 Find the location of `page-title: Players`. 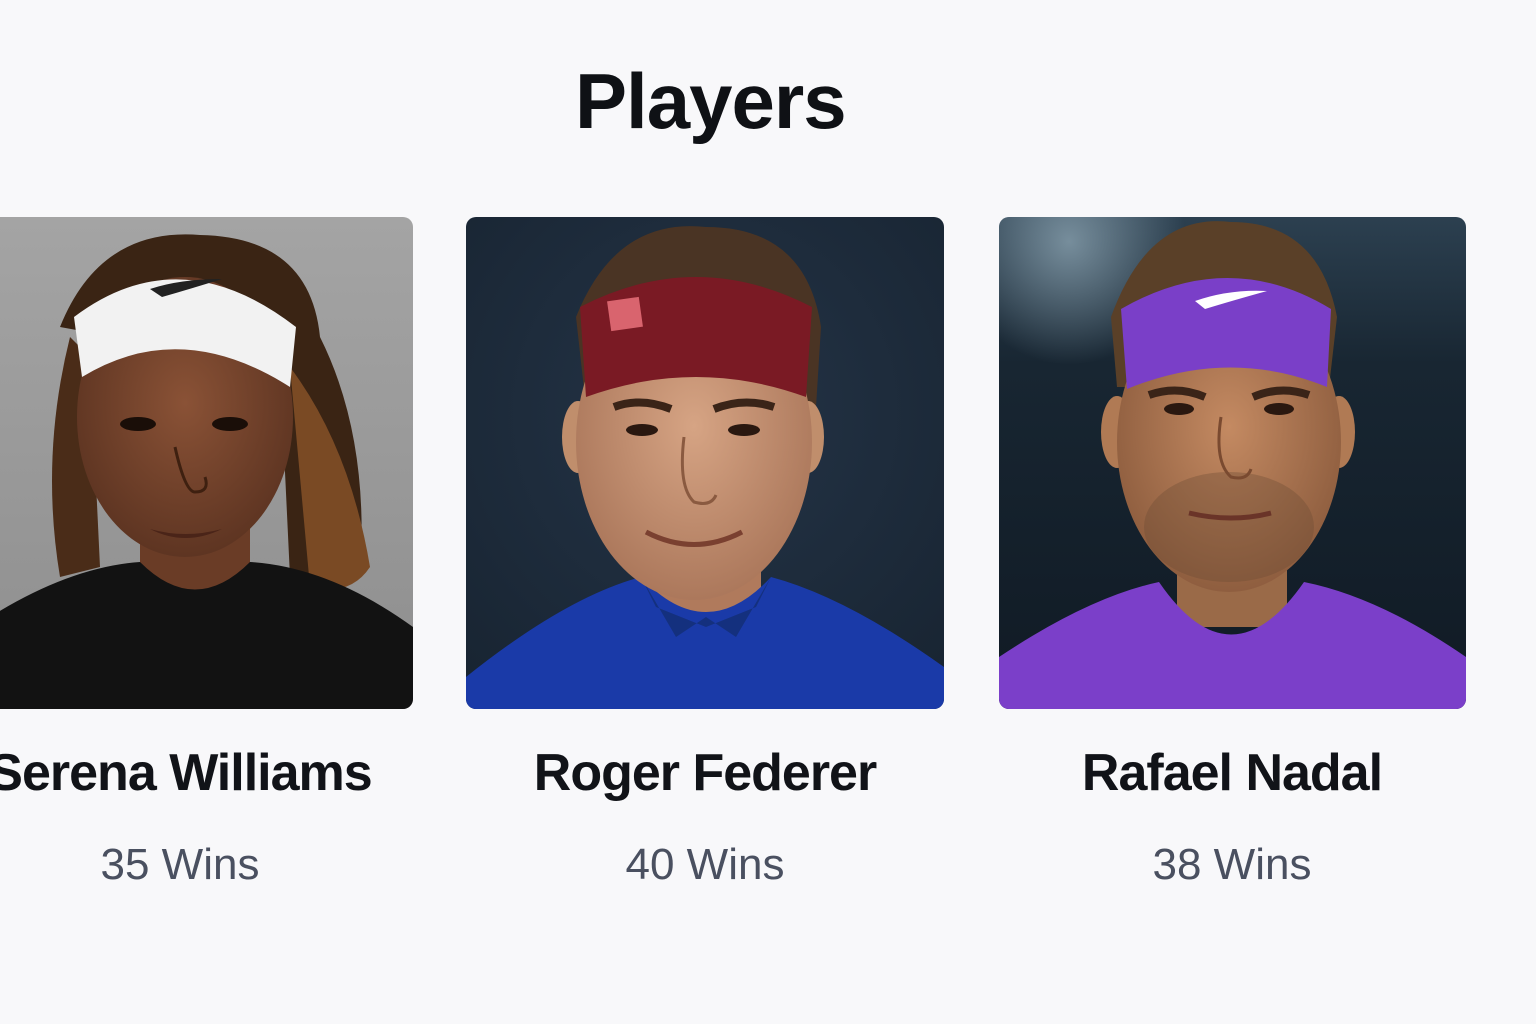

page-title: Players is located at coordinates (711, 101).